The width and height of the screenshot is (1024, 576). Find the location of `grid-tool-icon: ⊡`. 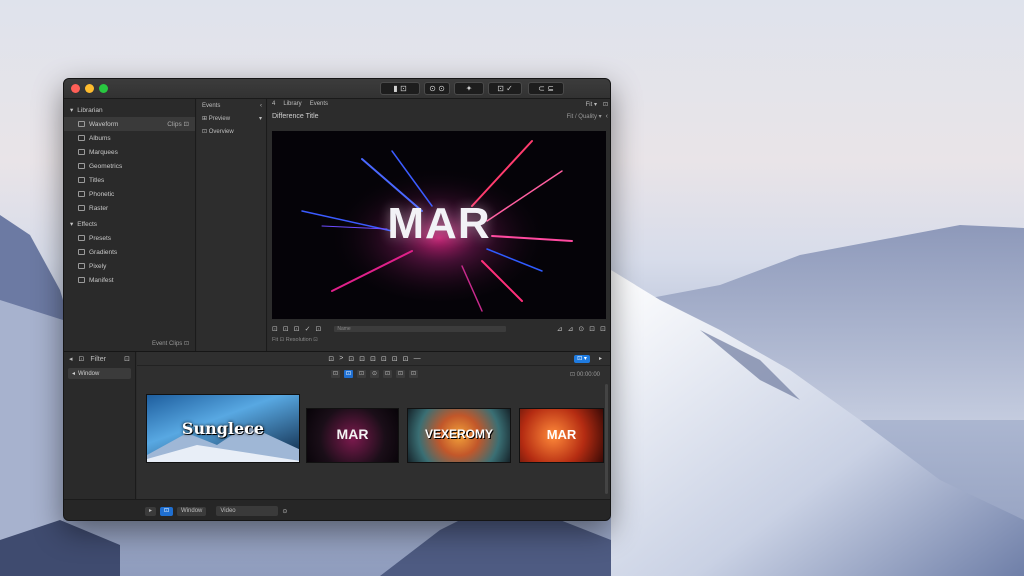

grid-tool-icon: ⊡ is located at coordinates (348, 374).